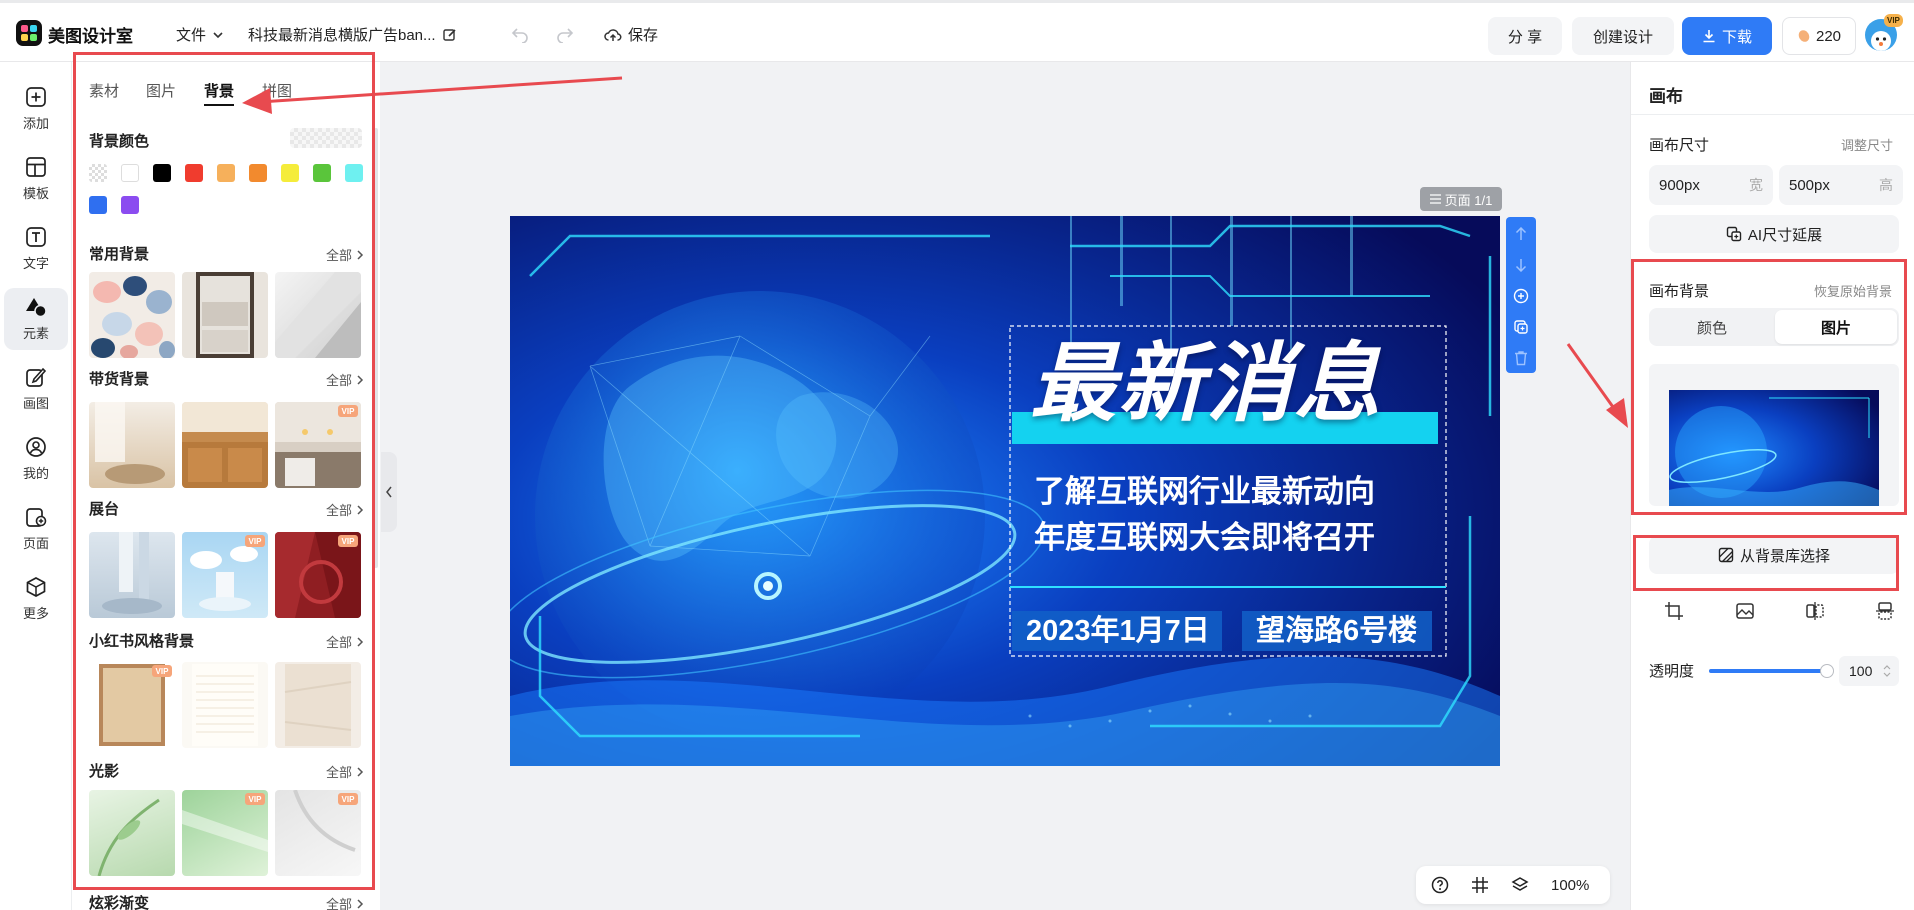 The width and height of the screenshot is (1914, 910). What do you see at coordinates (104, 90) in the screenshot?
I see `tab-materials: 素材` at bounding box center [104, 90].